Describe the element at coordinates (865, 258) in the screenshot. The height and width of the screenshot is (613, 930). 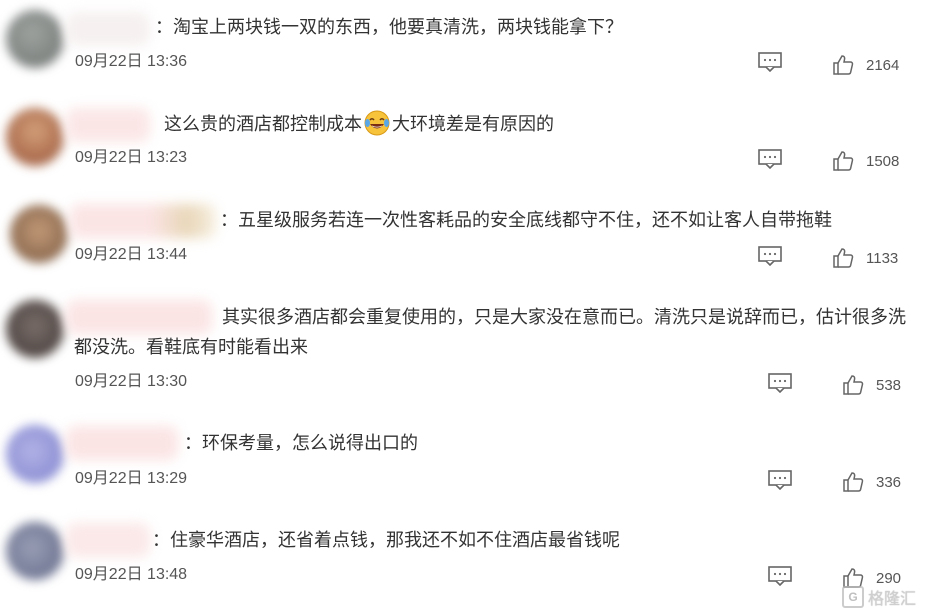
I see `like-button: 1133` at that location.